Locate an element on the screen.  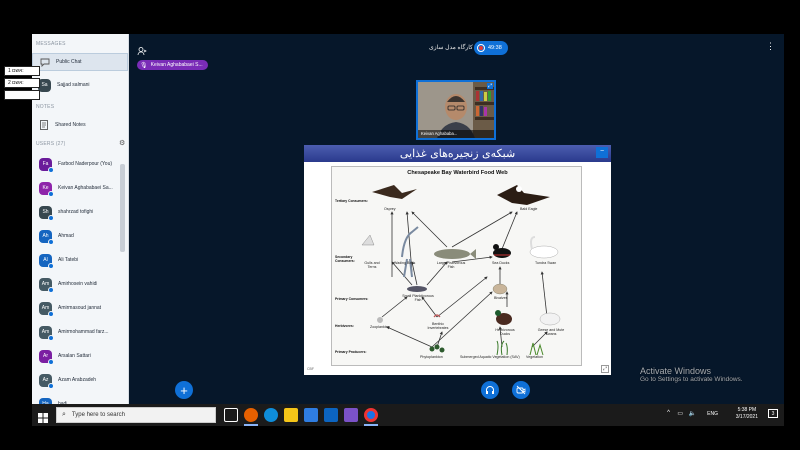
camera-off-icon is located at coordinates (521, 390).